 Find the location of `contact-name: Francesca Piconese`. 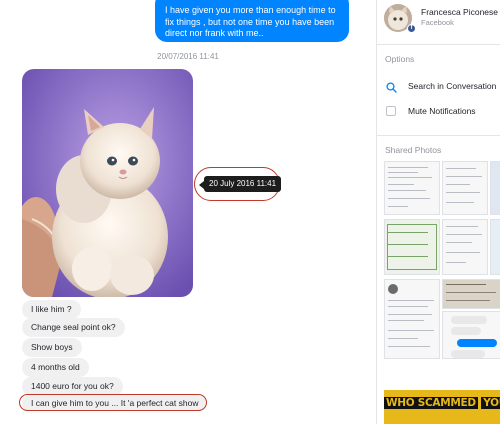

contact-name: Francesca Piconese is located at coordinates (459, 12).